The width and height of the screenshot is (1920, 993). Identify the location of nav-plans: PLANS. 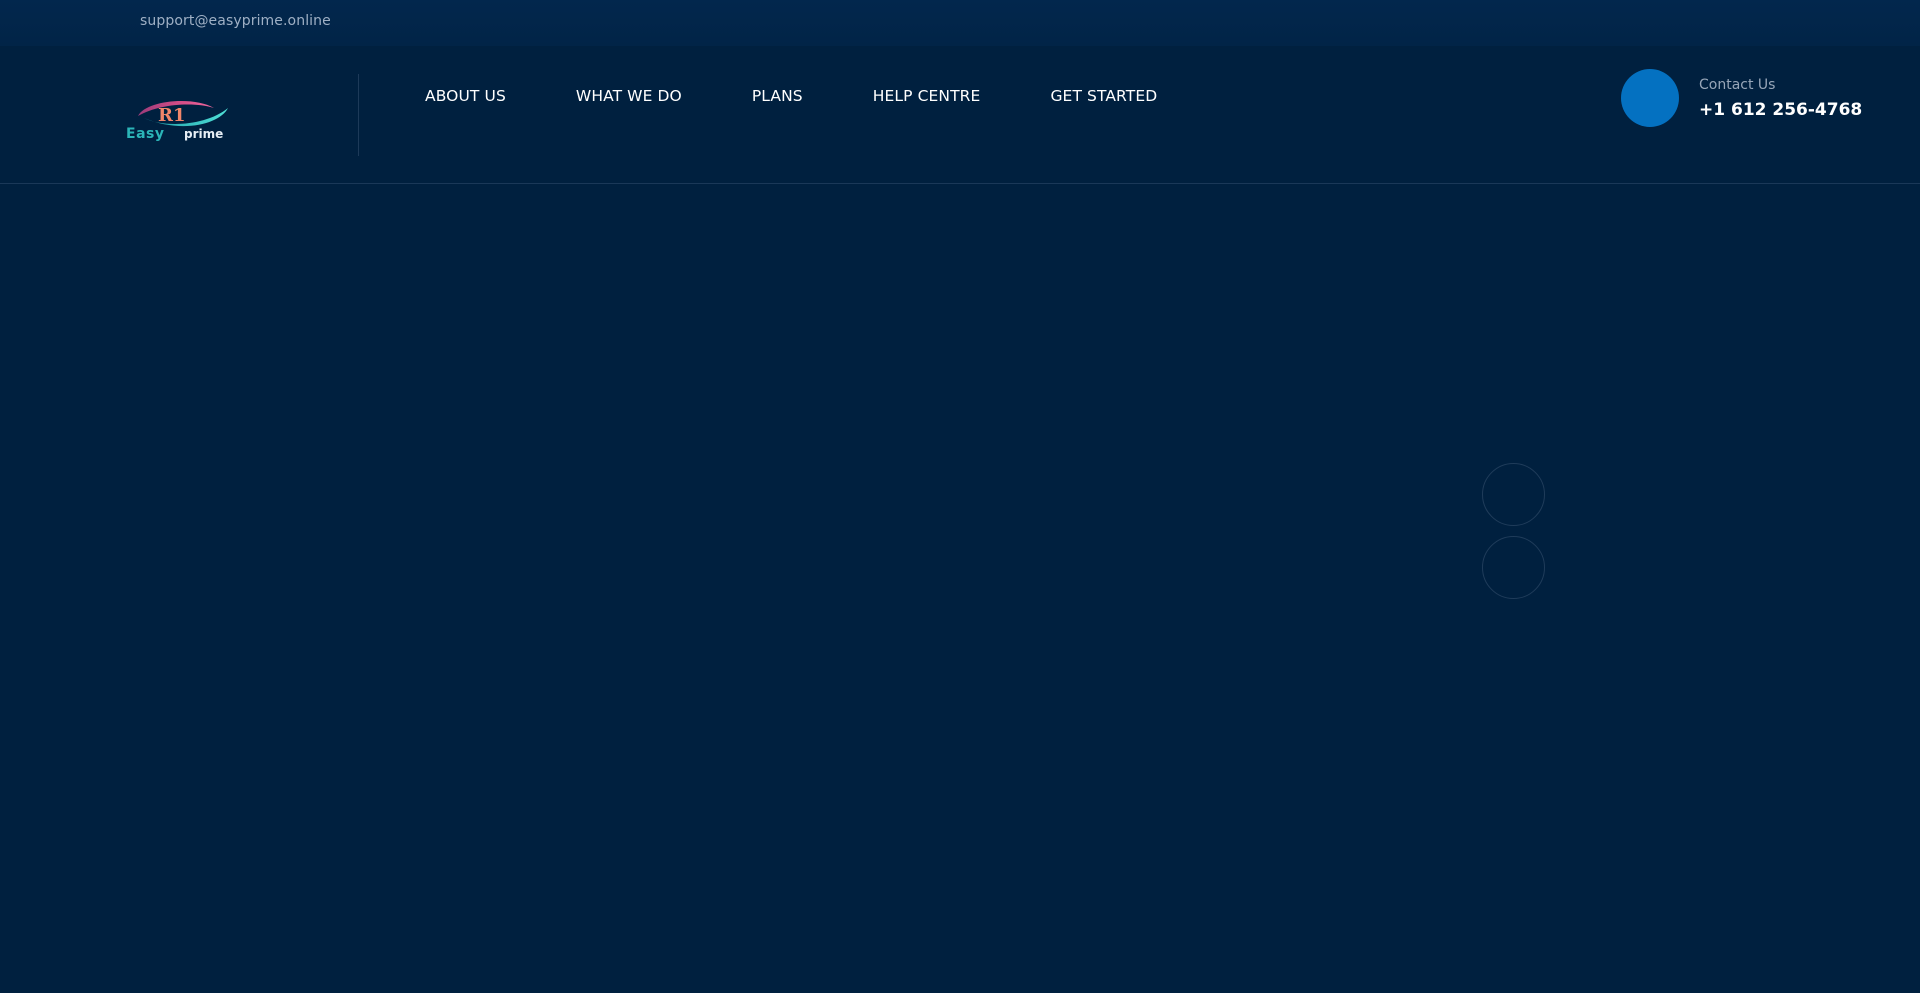
(777, 96).